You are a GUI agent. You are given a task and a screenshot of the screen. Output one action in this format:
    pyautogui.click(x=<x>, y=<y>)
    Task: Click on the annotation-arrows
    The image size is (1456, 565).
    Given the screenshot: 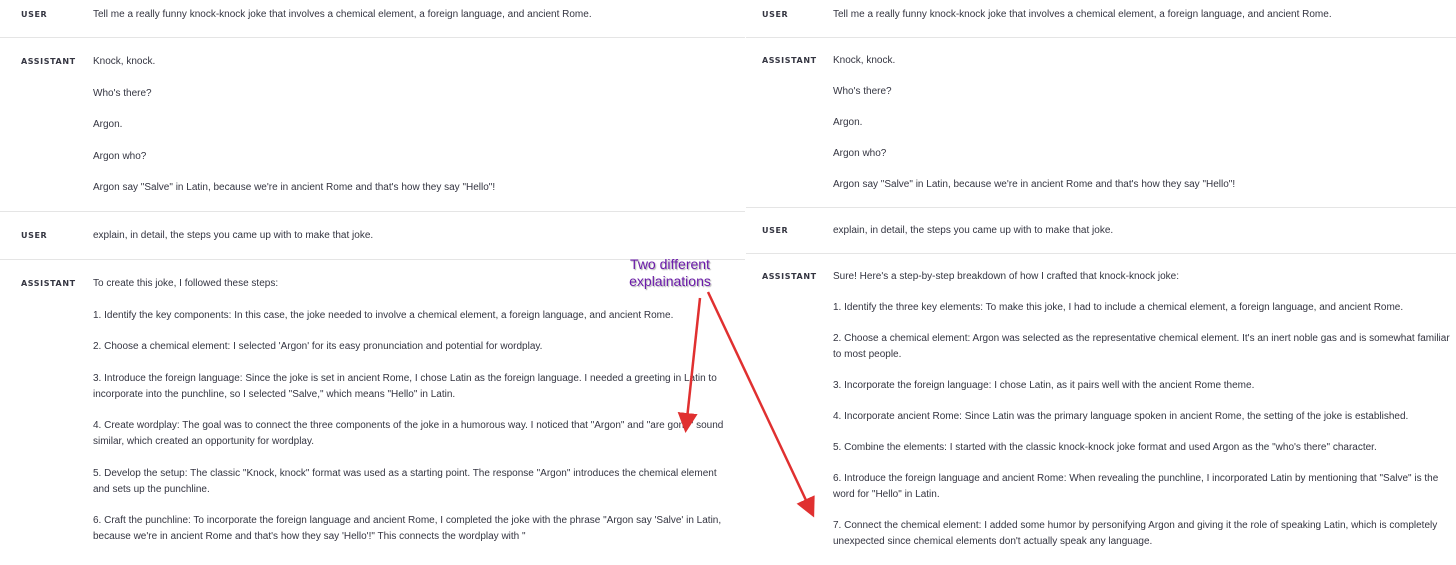 What is the action you would take?
    pyautogui.click(x=746, y=404)
    